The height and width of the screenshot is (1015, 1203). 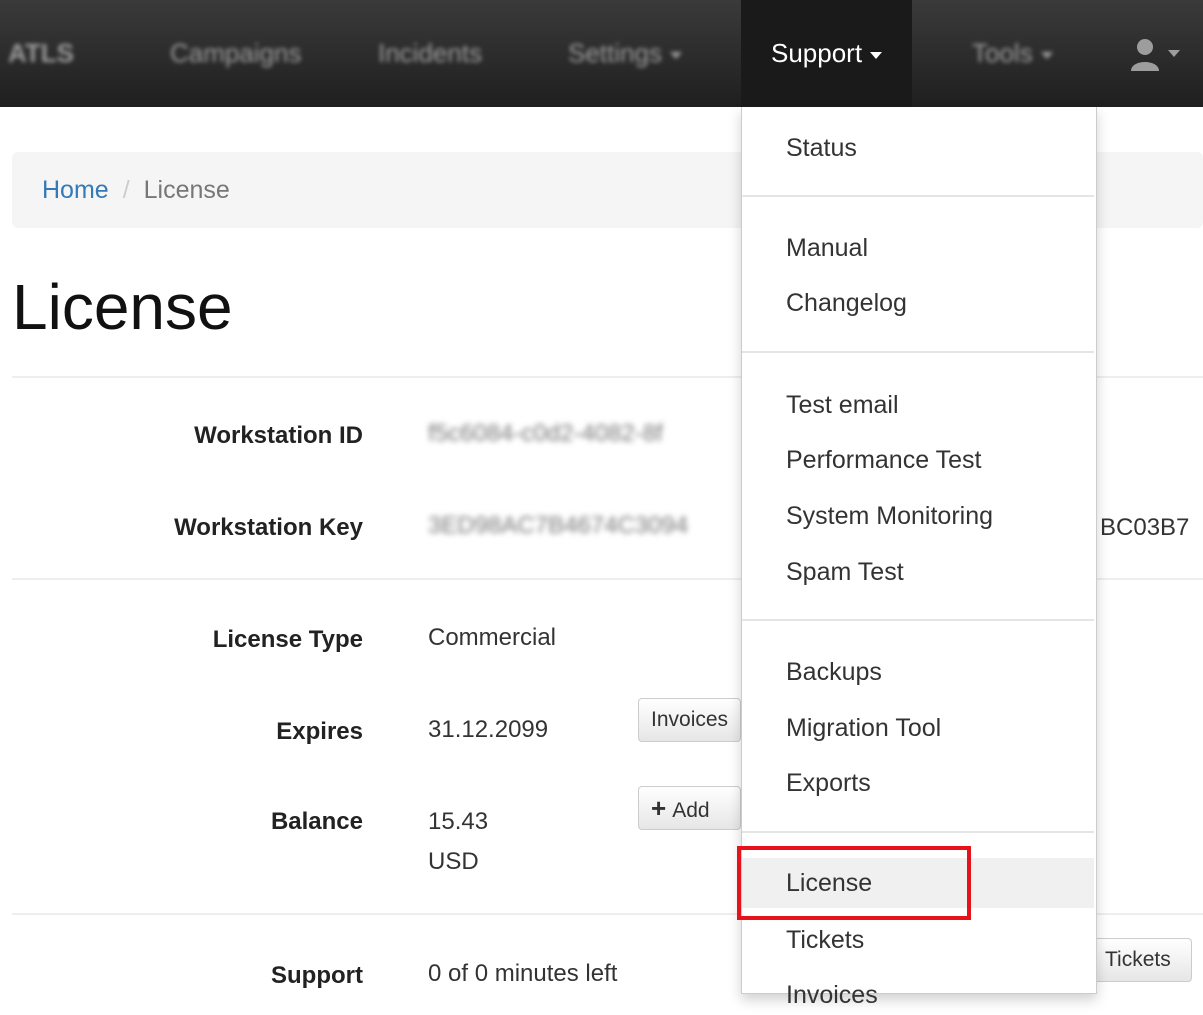 I want to click on highlight-annotation, so click(x=854, y=883).